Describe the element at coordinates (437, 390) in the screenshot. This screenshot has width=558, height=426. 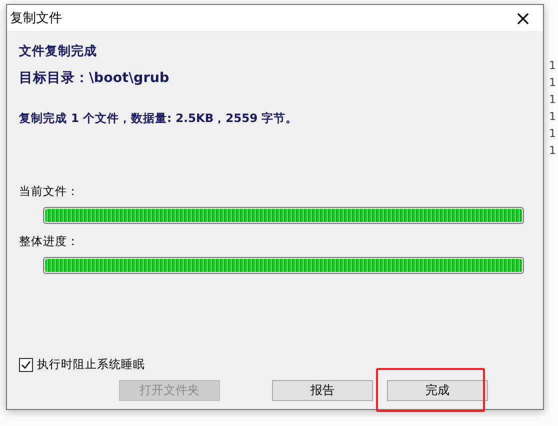
I see `dialog-button: 完成` at that location.